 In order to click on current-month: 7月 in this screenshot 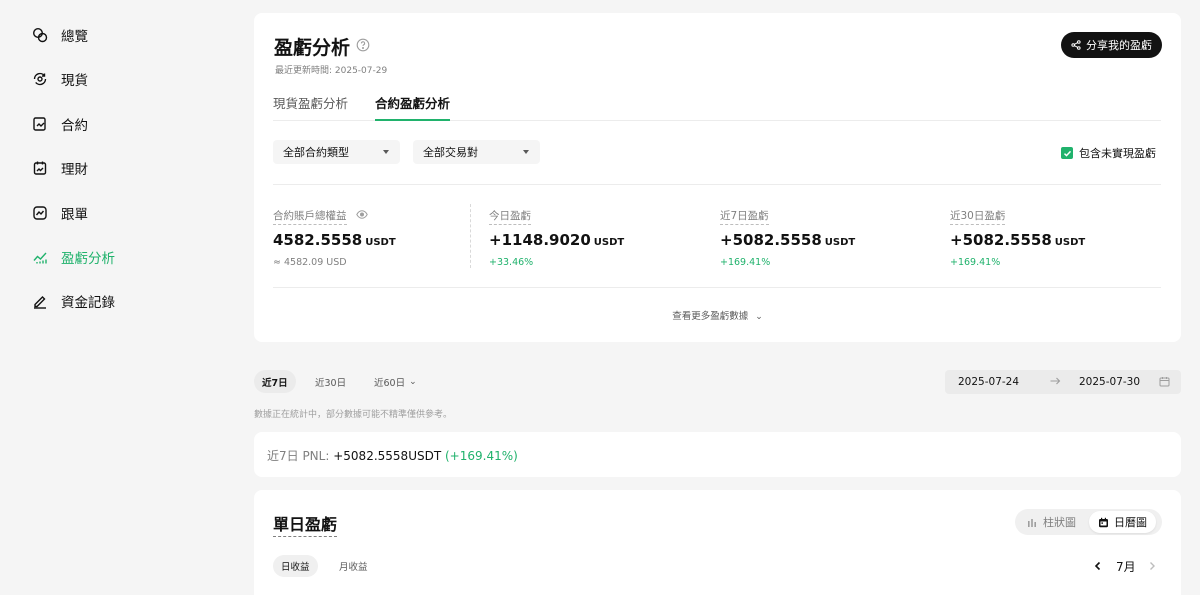, I will do `click(1126, 566)`.